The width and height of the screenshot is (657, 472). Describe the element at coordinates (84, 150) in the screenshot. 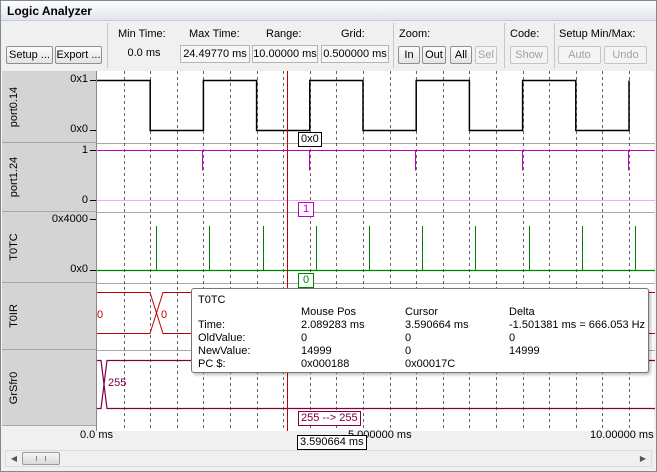

I see `y-tick-top: 1` at that location.